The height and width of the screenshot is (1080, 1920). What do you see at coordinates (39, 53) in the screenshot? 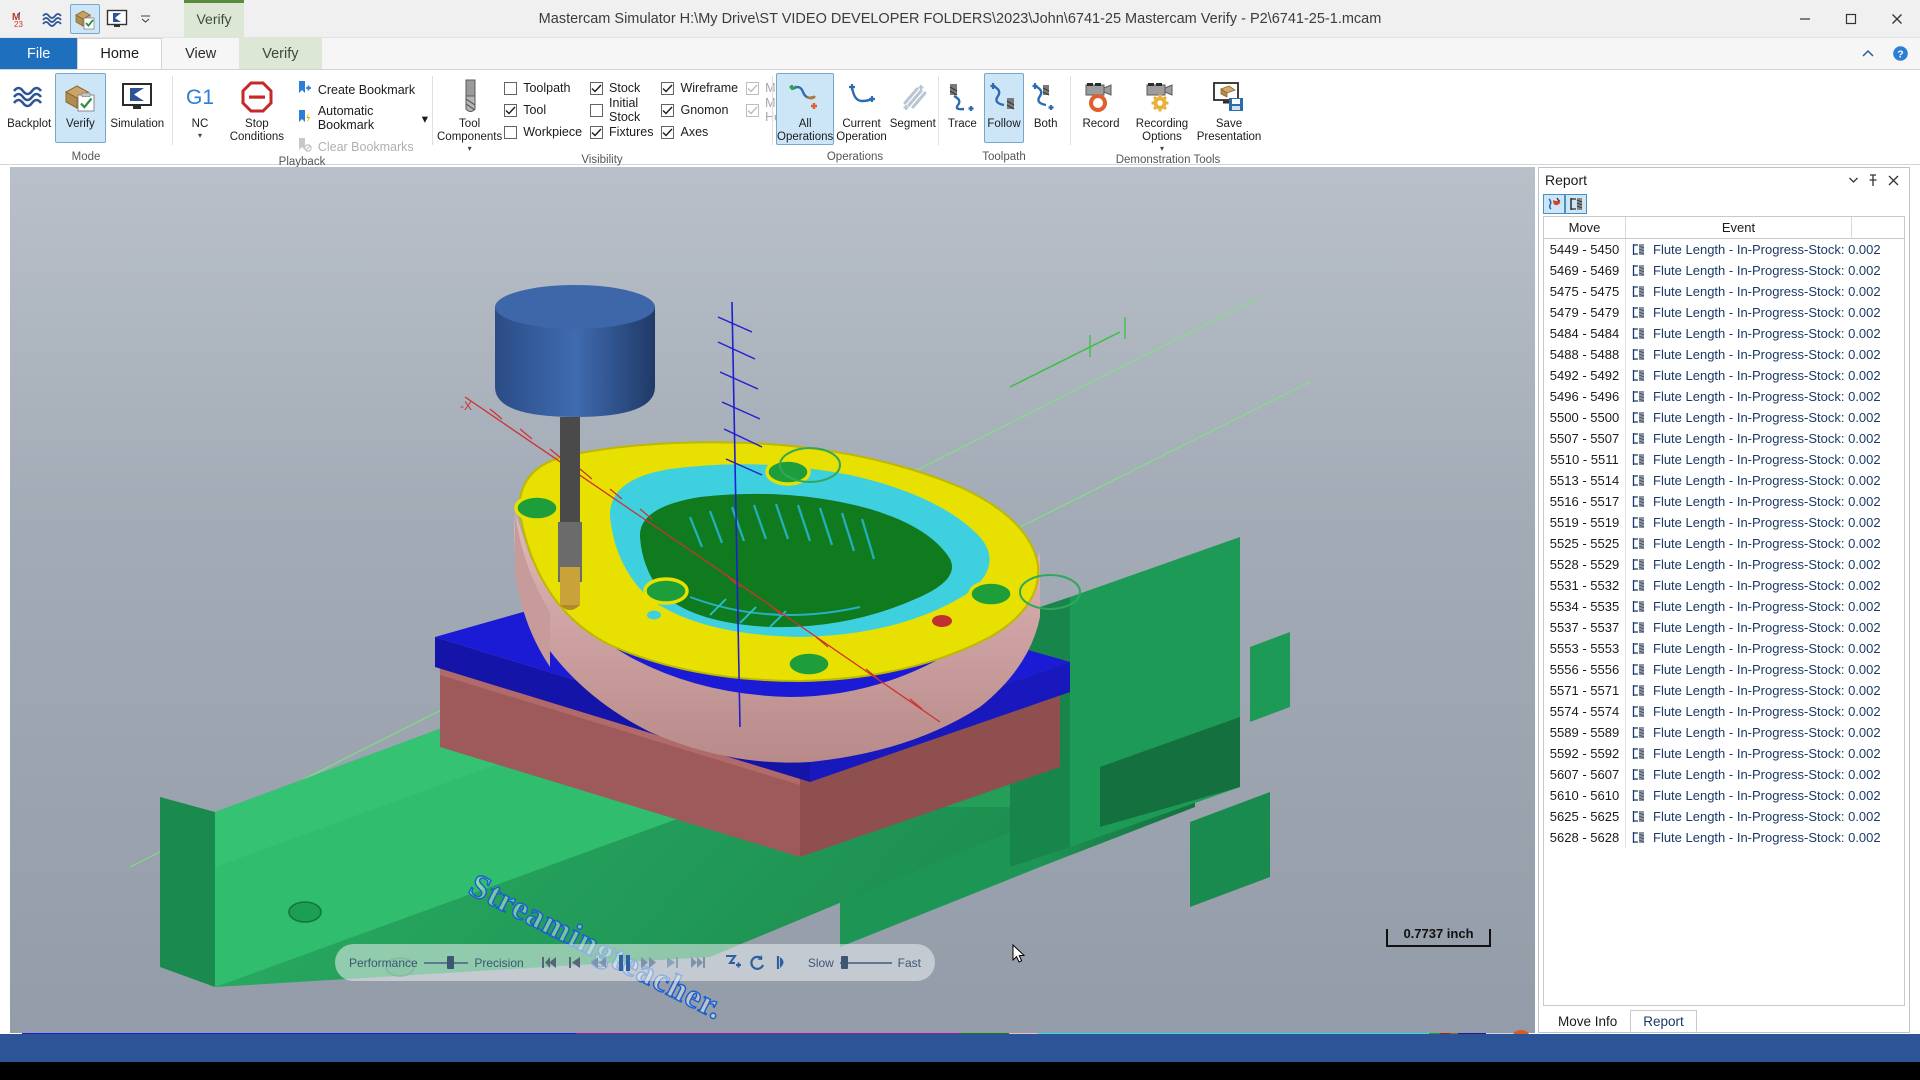
I see `tab-file: File` at bounding box center [39, 53].